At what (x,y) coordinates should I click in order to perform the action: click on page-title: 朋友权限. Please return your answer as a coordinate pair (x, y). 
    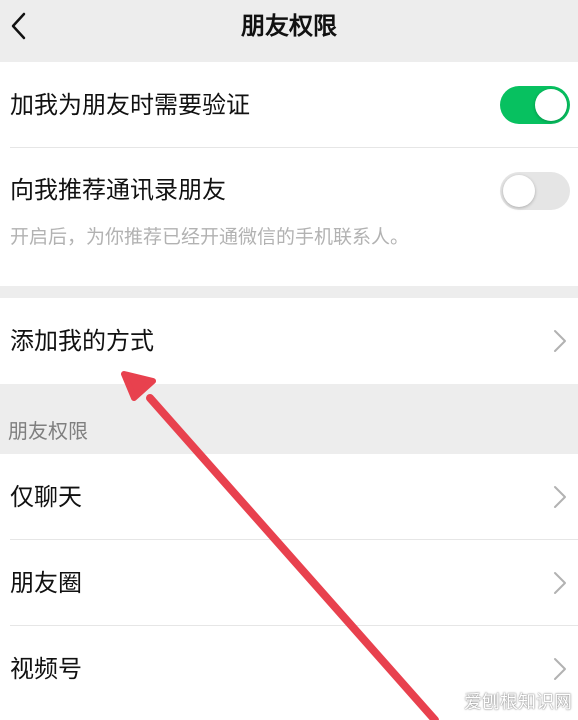
    Looking at the image, I should click on (289, 26).